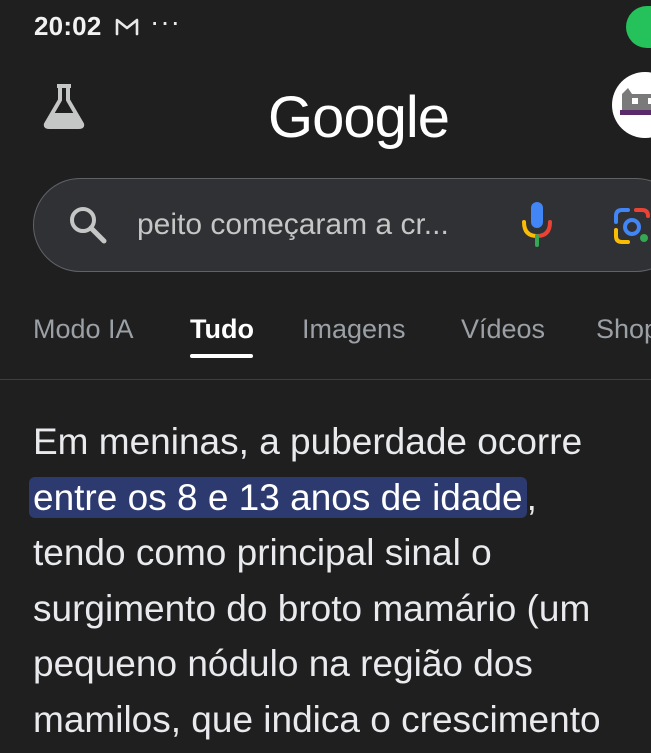 The image size is (651, 753). I want to click on tab-videos: Vídeos, so click(503, 329).